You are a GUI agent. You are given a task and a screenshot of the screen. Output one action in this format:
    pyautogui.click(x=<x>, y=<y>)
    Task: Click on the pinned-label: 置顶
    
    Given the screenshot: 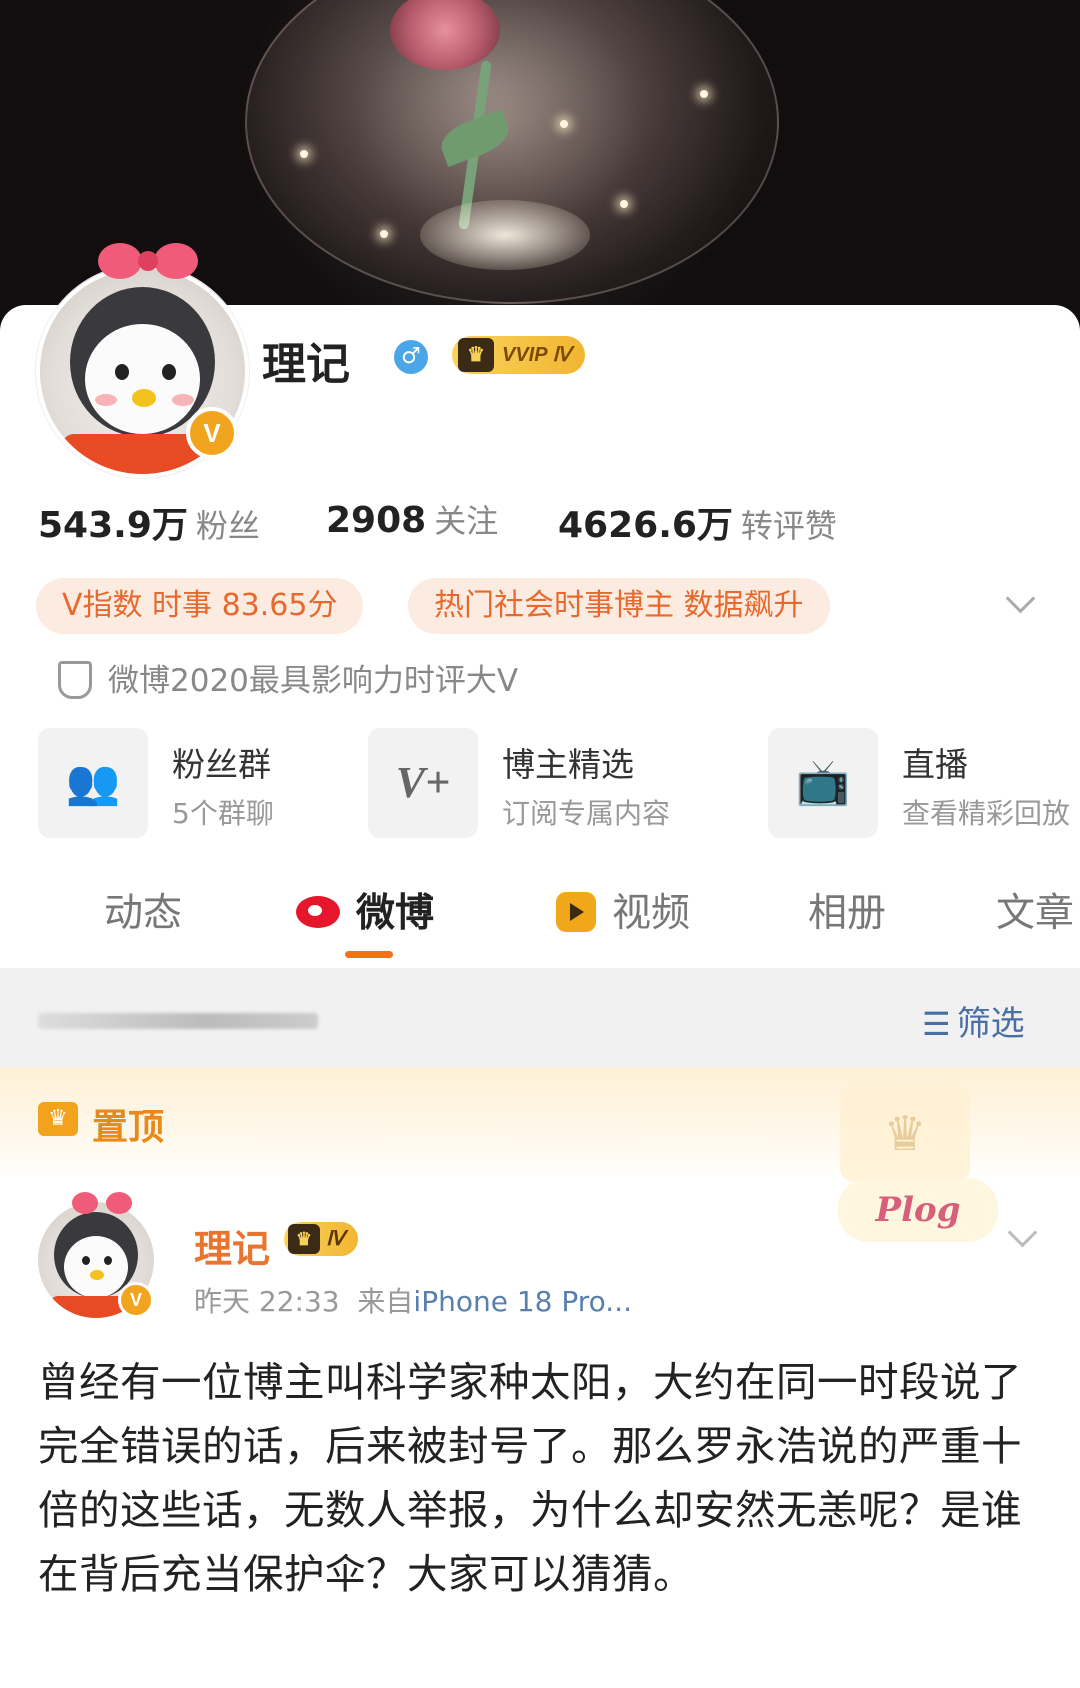 What is the action you would take?
    pyautogui.click(x=128, y=1127)
    